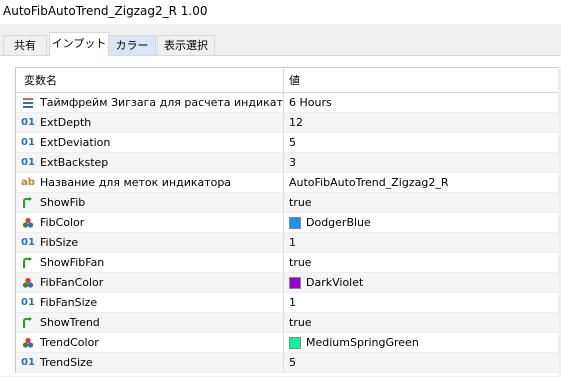  Describe the element at coordinates (105, 11) in the screenshot. I see `window-title: AutoFibAutoTrend_Zigzag2_R 1.00` at that location.